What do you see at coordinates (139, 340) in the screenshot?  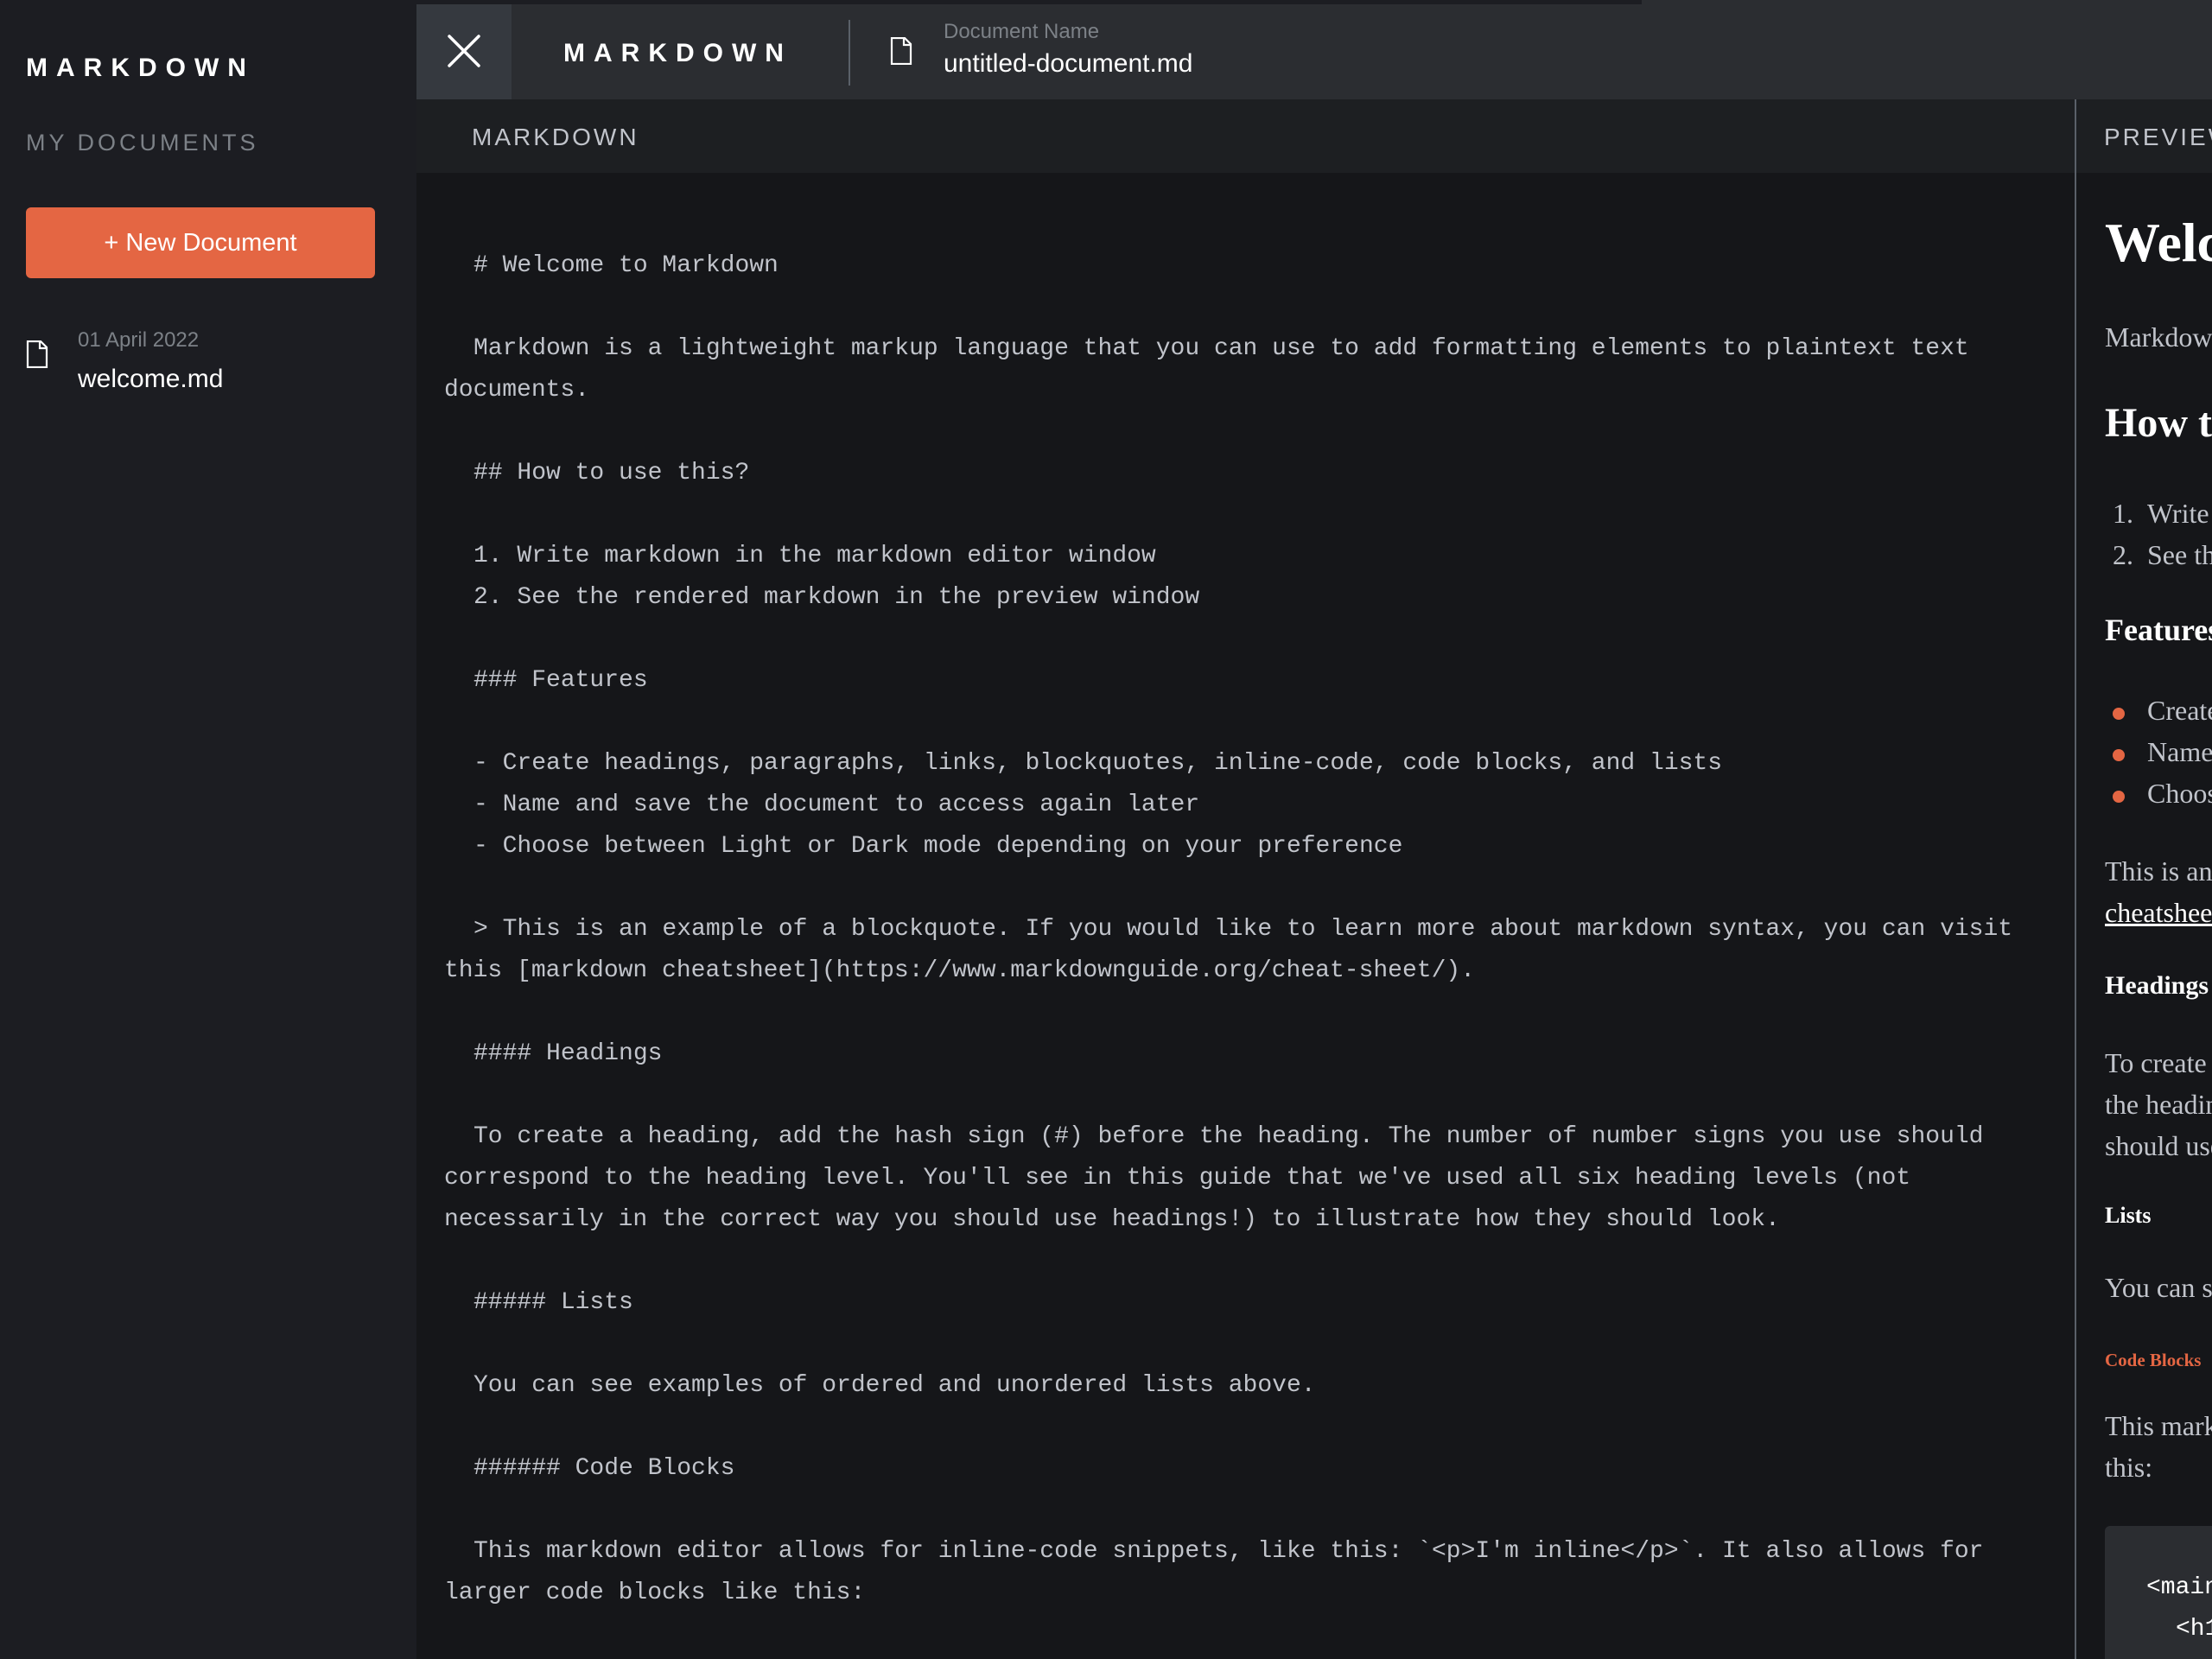 I see `document-date: 01 April 2022` at bounding box center [139, 340].